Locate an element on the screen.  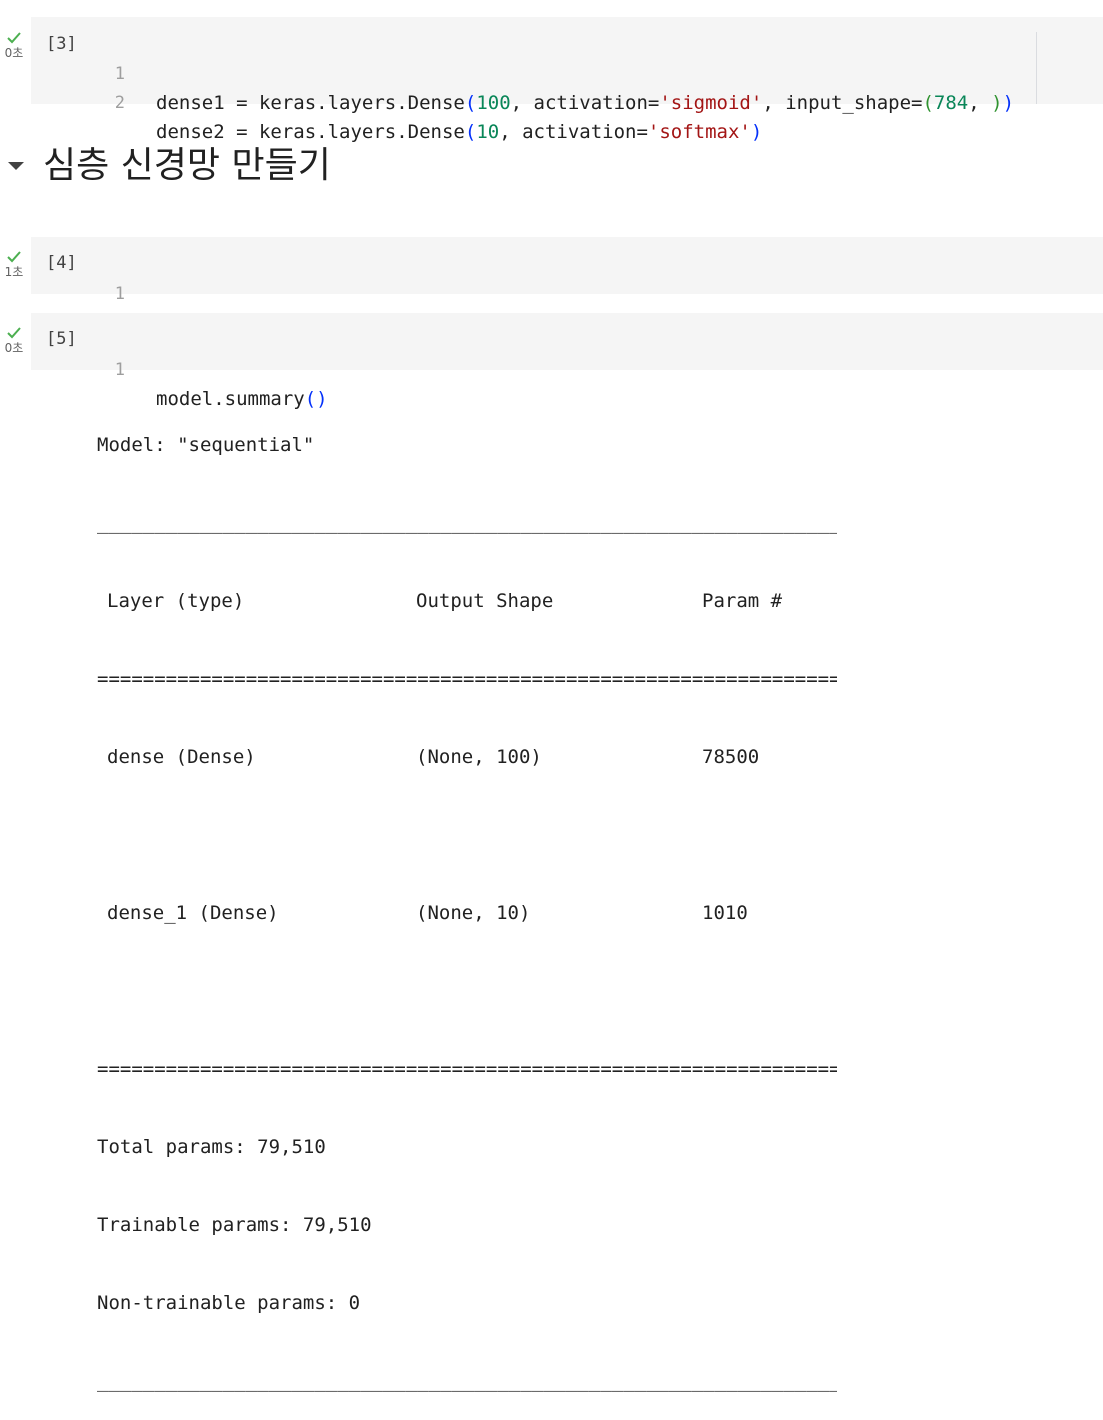
table-header-row: Layer (type) Output Shape Param # is located at coordinates (467, 601).